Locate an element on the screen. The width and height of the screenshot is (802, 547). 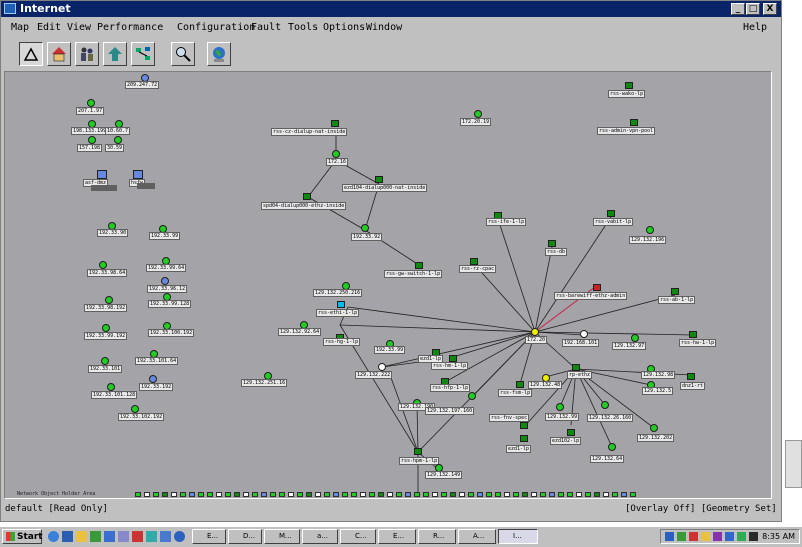
maximize-button: □ is located at coordinates (753, 9).